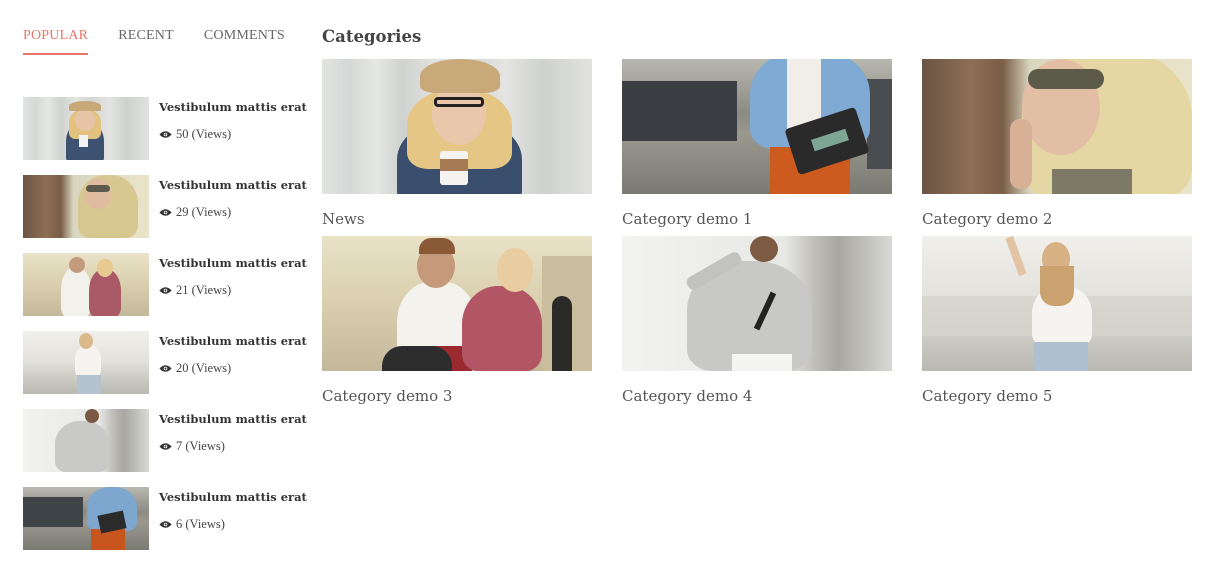  Describe the element at coordinates (757, 396) in the screenshot. I see `category-label: Category demo 4` at that location.